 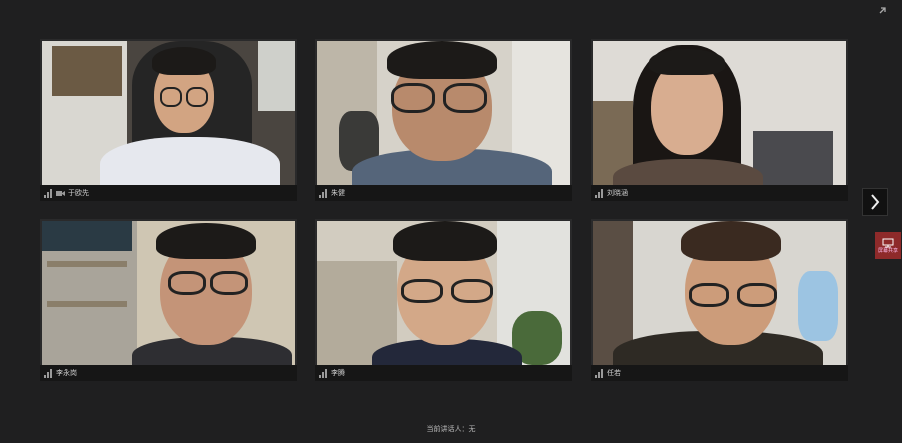 What do you see at coordinates (719, 193) in the screenshot?
I see `participant-name-bar: 刘晓涵` at bounding box center [719, 193].